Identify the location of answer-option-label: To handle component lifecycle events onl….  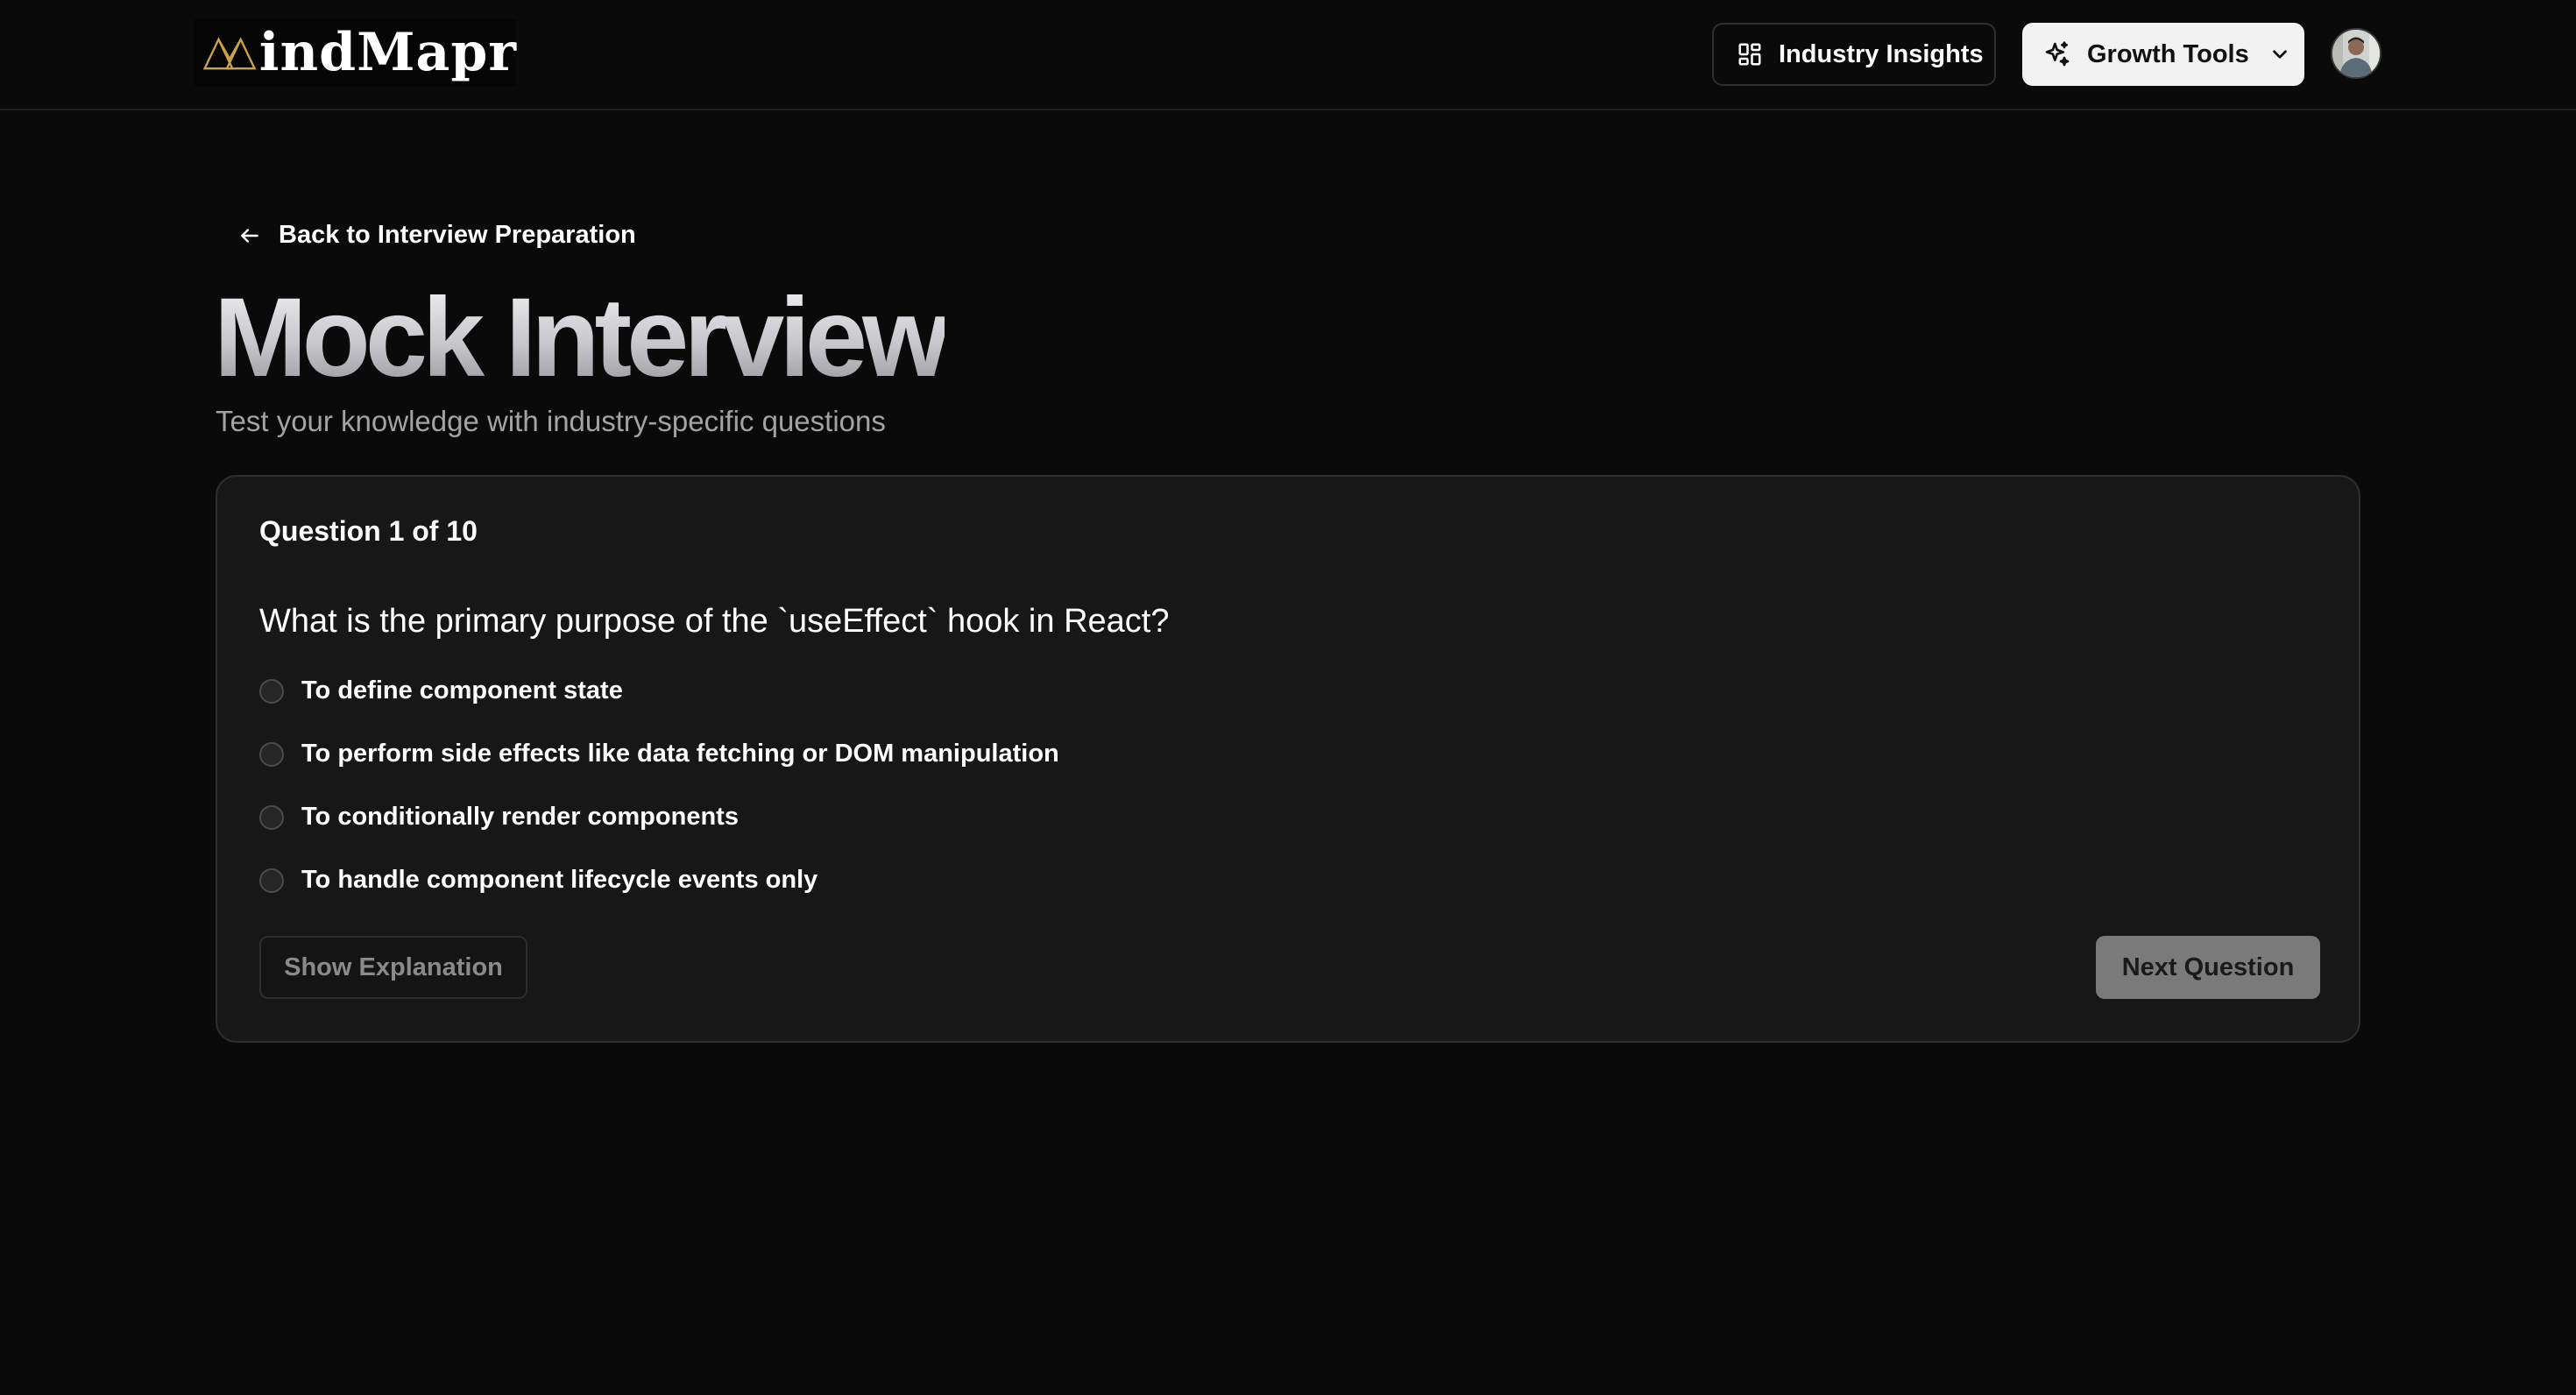
(559, 880).